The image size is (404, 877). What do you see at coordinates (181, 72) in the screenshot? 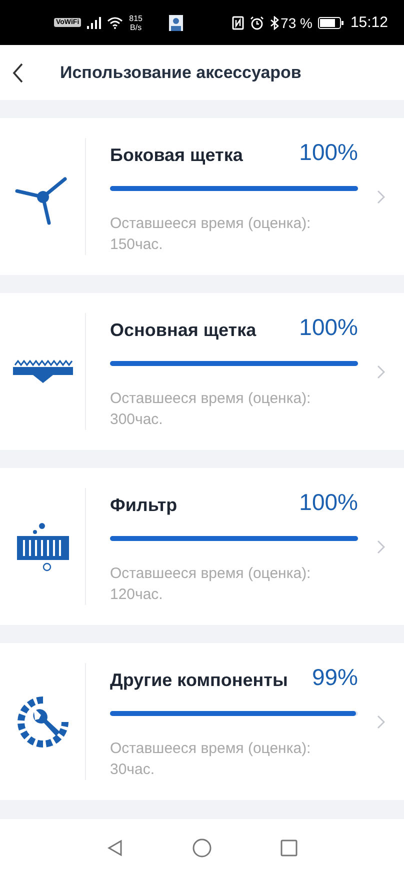
I see `page-title: Использование аксессуаров` at bounding box center [181, 72].